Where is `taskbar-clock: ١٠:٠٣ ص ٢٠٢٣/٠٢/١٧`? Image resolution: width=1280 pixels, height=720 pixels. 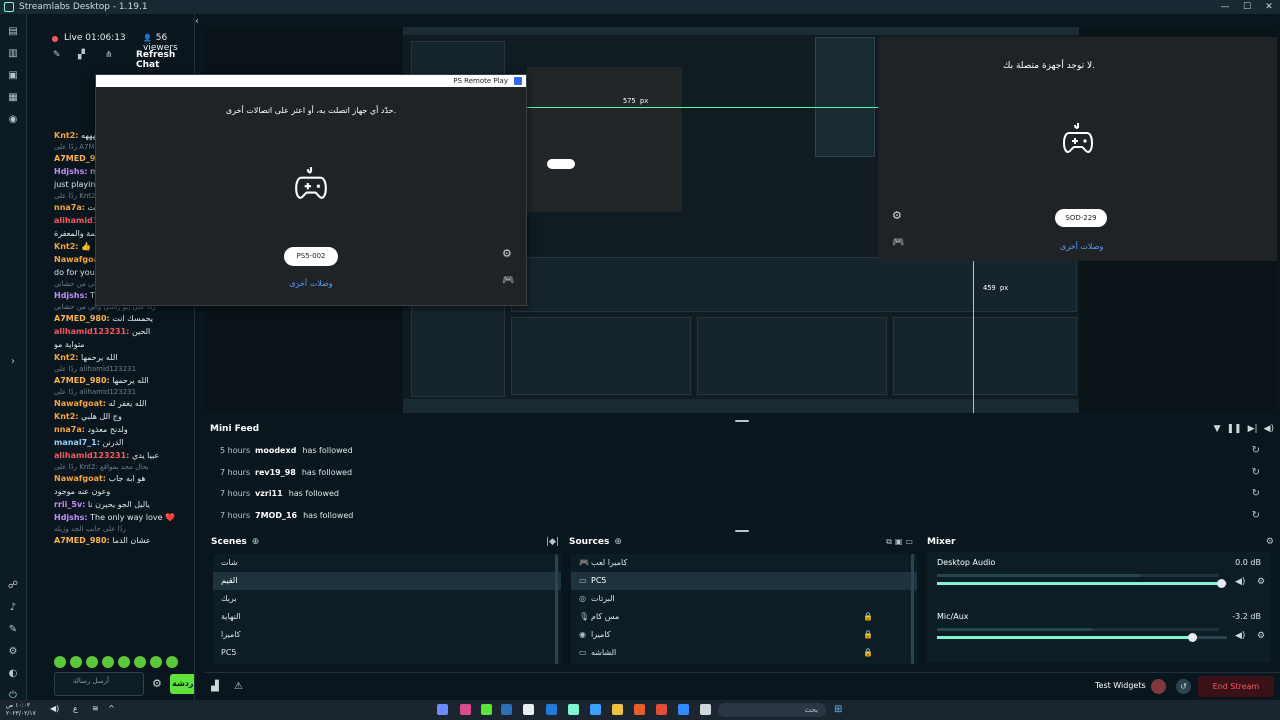
taskbar-clock: ١٠:٠٣ ص ٢٠٢٣/٠٢/١٧ is located at coordinates (21, 710).